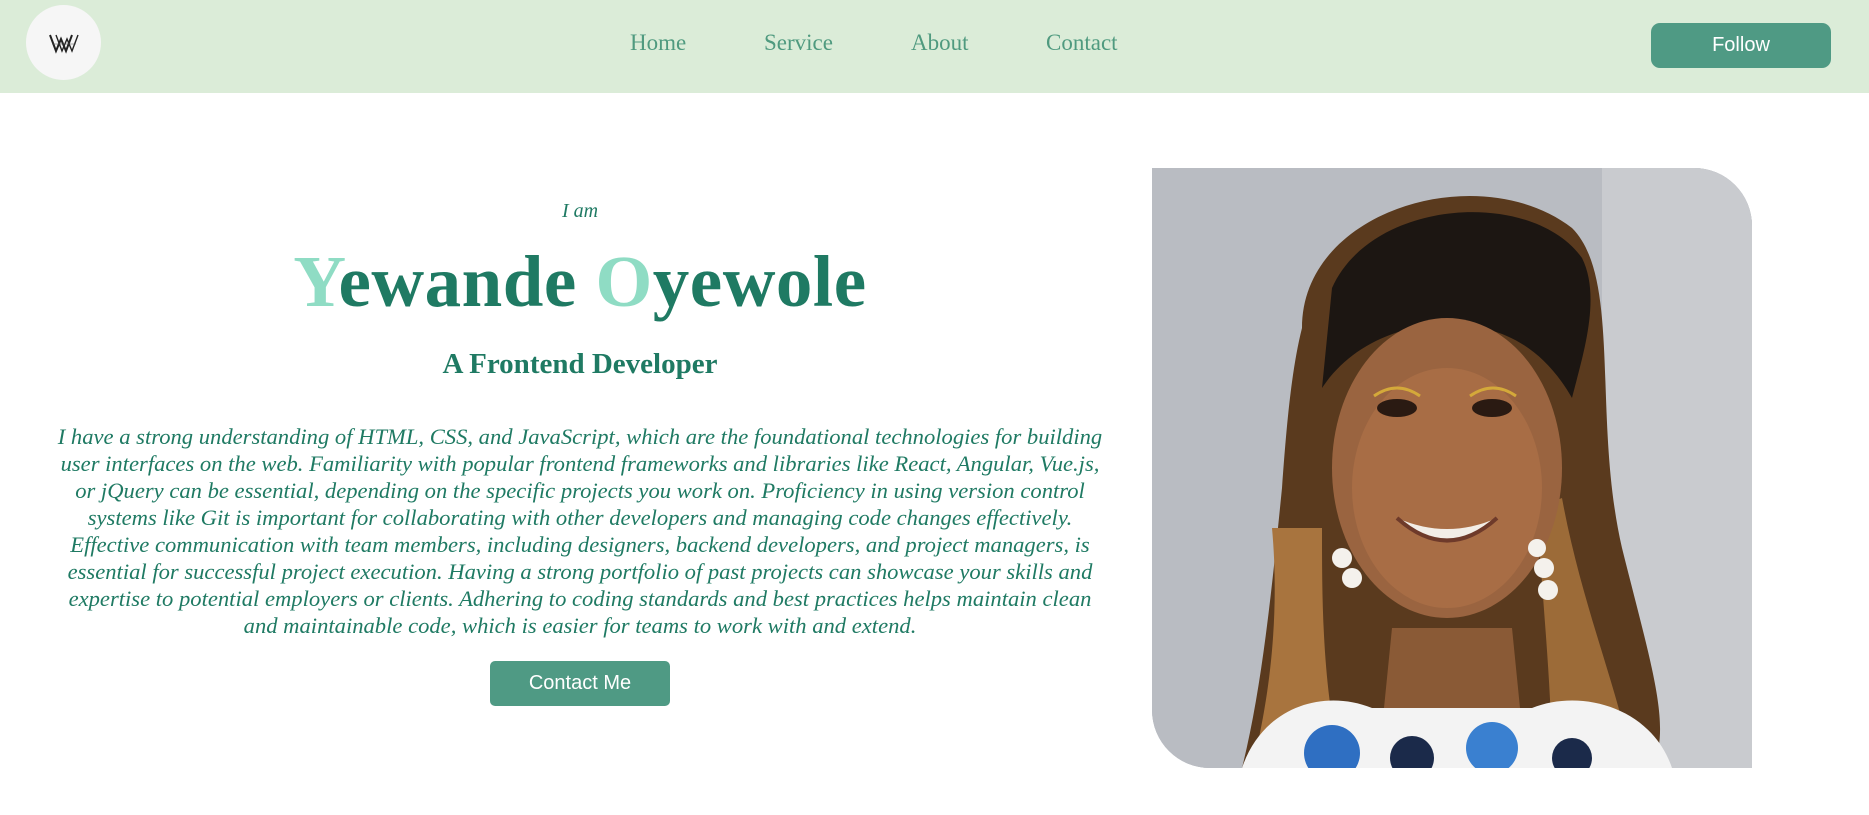 The image size is (1869, 815). What do you see at coordinates (457, 281) in the screenshot?
I see `name-first-rest: ewande` at bounding box center [457, 281].